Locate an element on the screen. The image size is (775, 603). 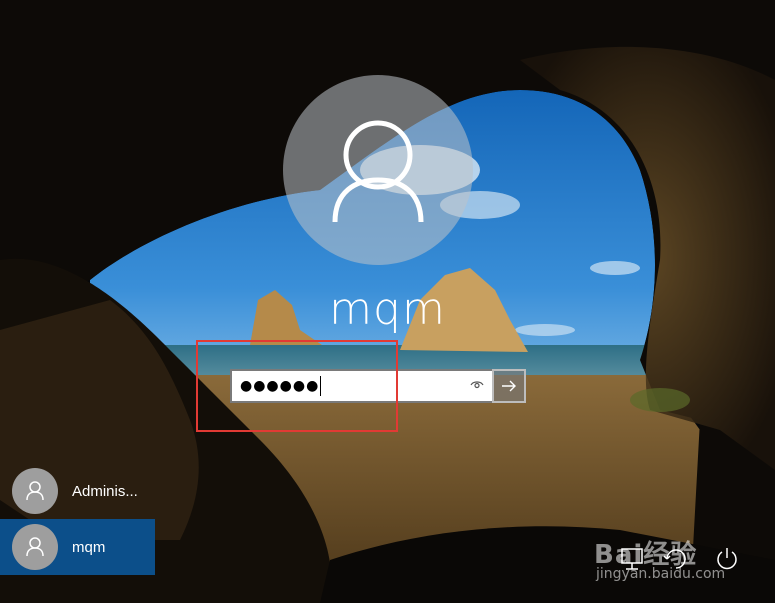
arrow-right-icon is located at coordinates (509, 386).